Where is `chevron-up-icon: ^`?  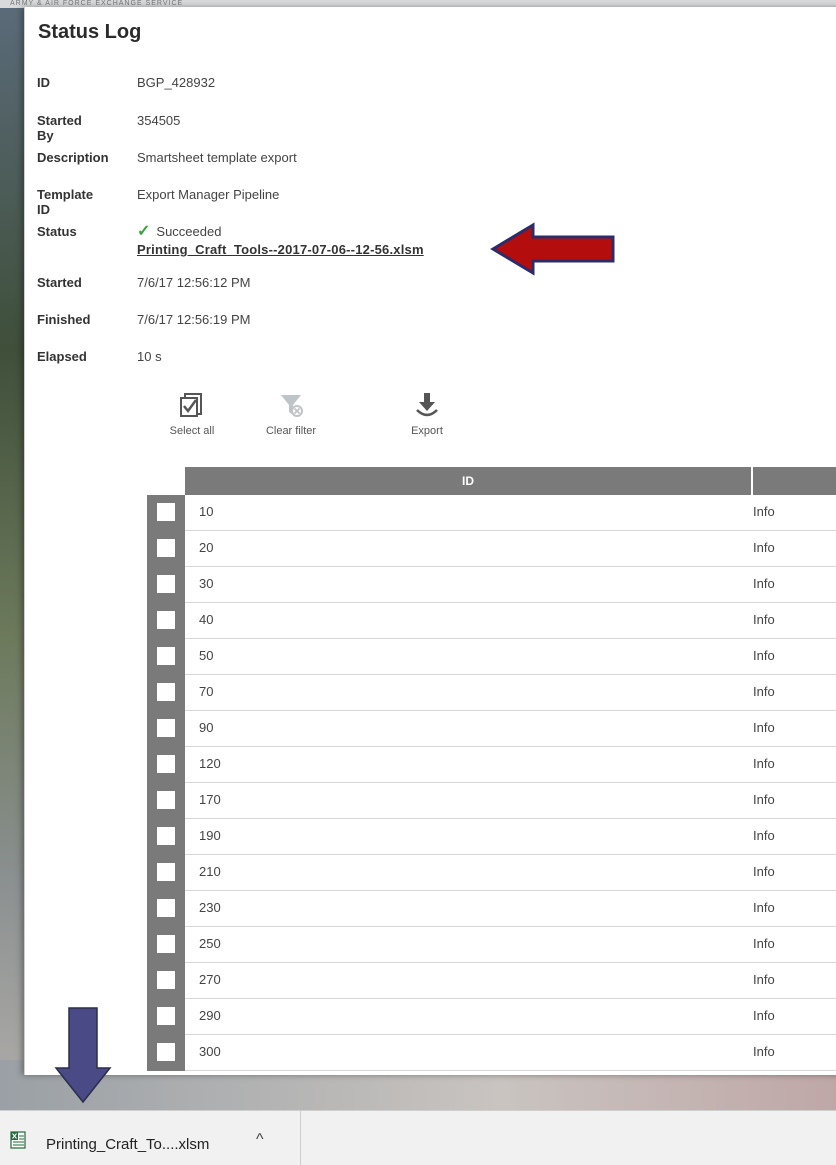 chevron-up-icon: ^ is located at coordinates (260, 1140).